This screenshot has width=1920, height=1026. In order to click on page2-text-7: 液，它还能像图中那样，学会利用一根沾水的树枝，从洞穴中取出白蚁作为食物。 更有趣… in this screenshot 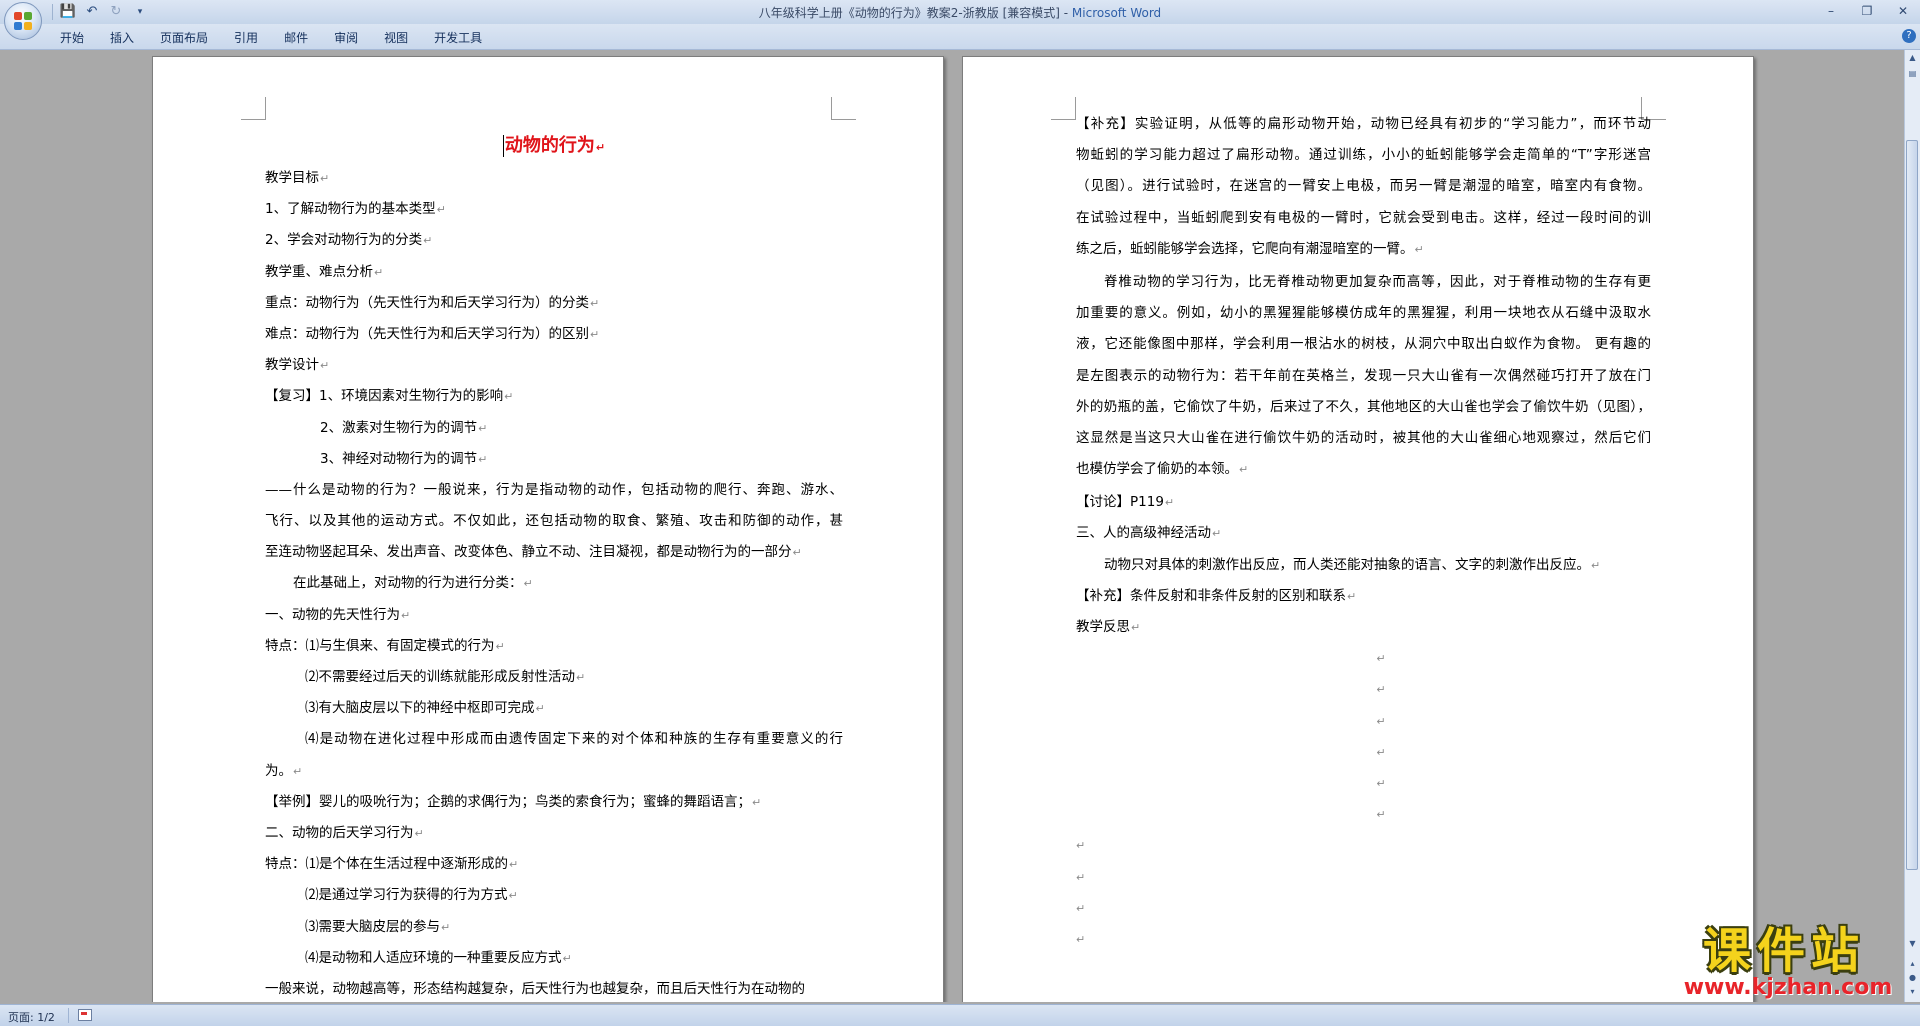, I will do `click(1363, 344)`.